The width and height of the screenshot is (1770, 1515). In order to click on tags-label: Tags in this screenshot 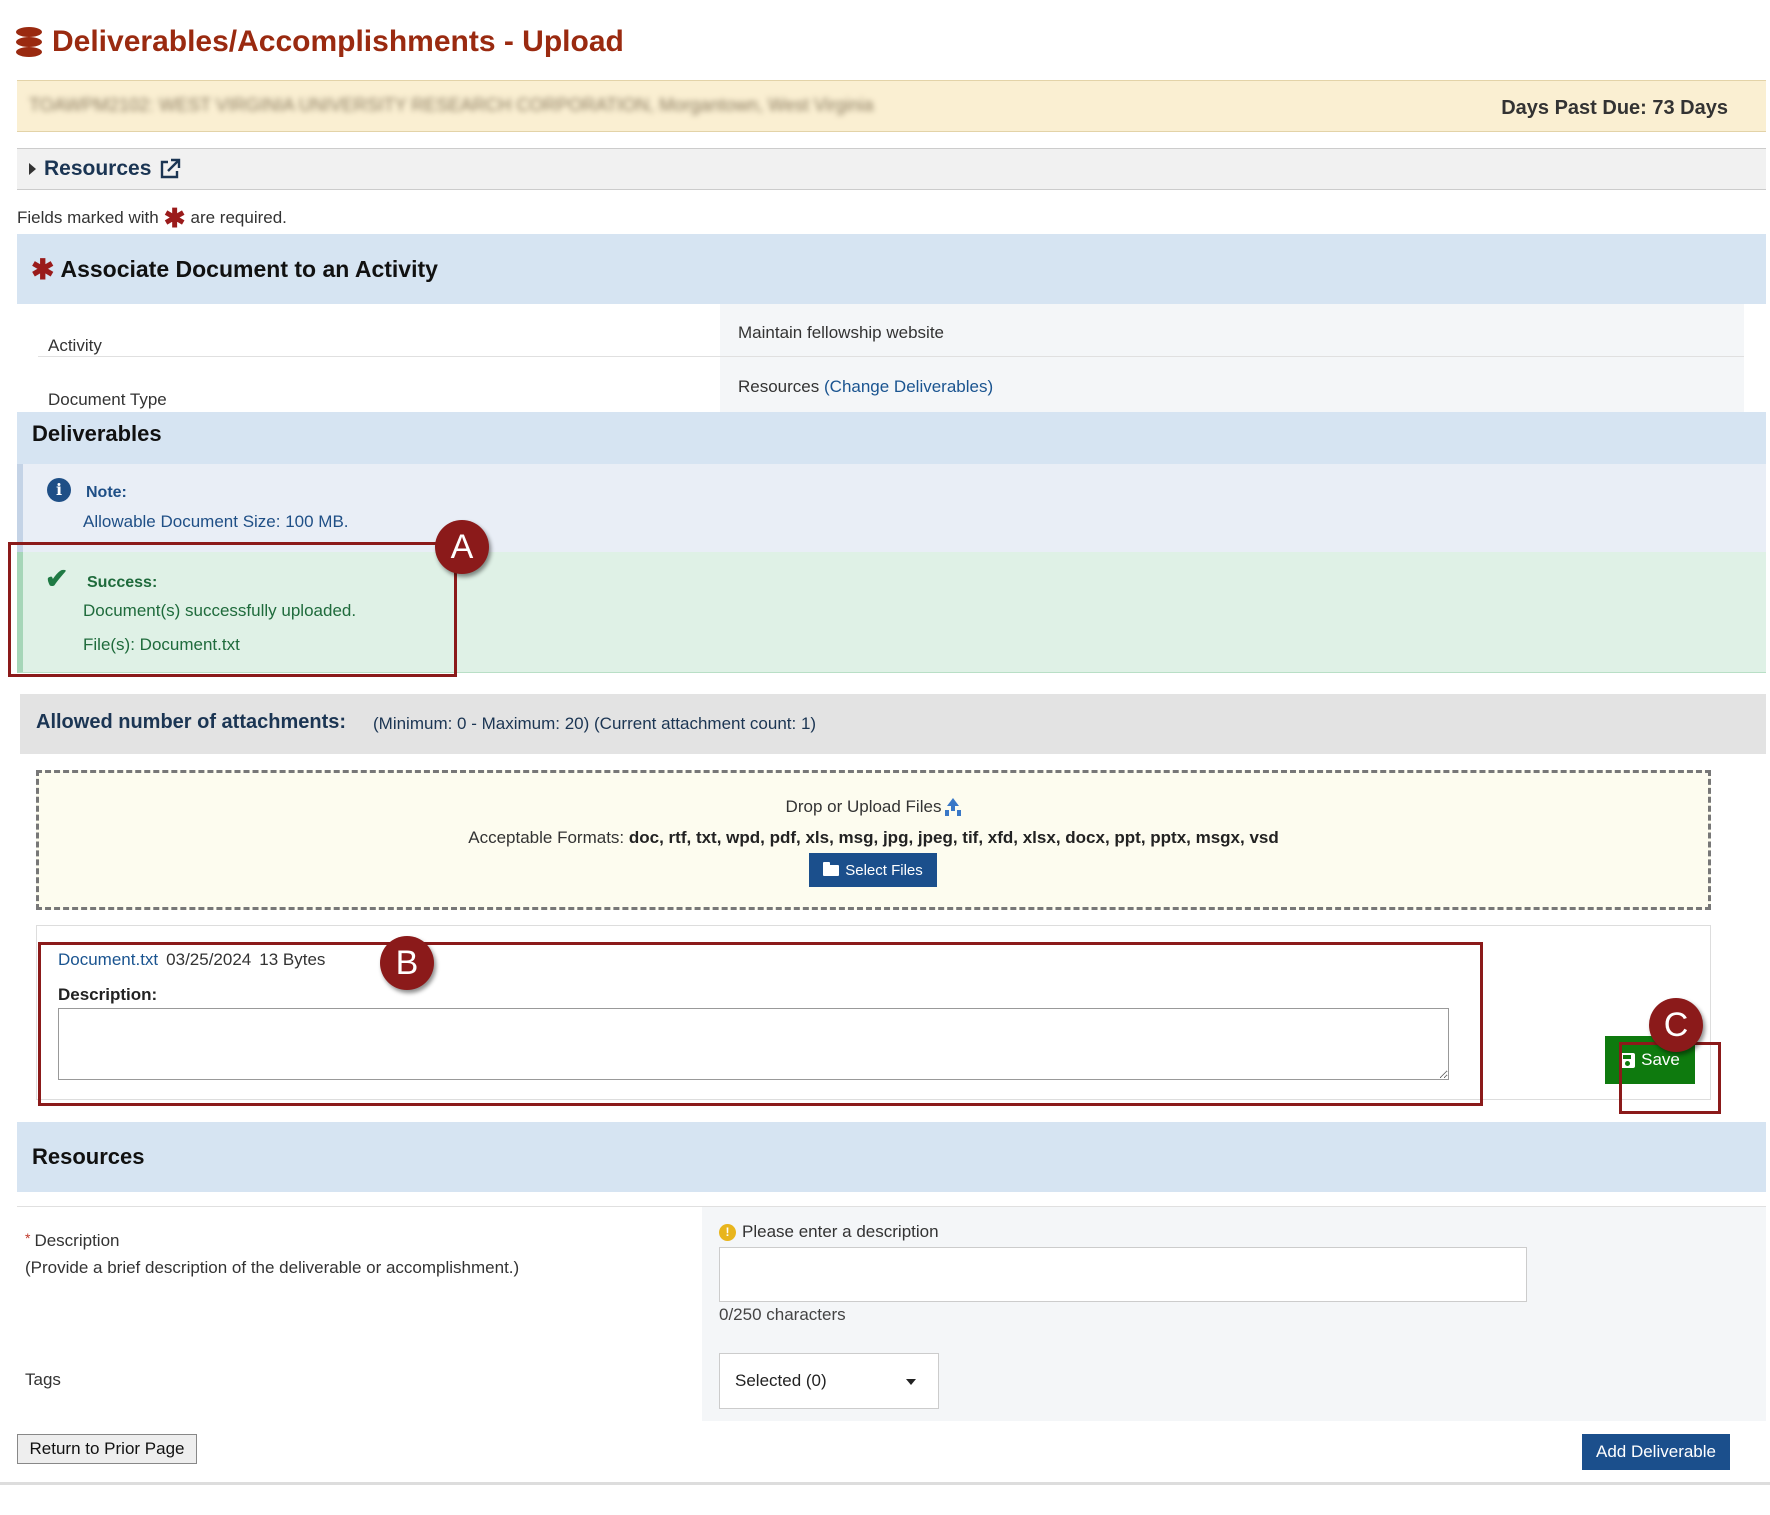, I will do `click(43, 1379)`.